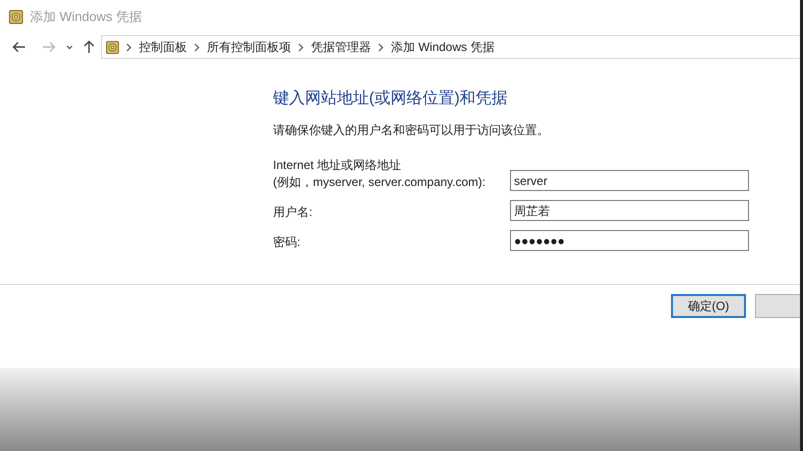  What do you see at coordinates (629, 240) in the screenshot?
I see `input-field: ●●●●●●●` at bounding box center [629, 240].